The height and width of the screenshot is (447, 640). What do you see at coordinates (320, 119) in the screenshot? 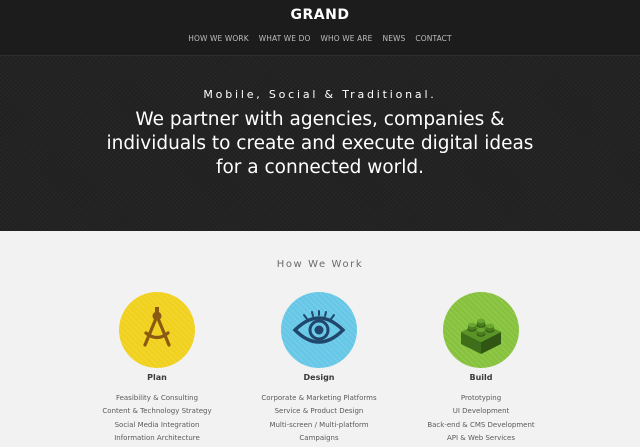
I see `hero-line: We partner with agencies, companies &` at bounding box center [320, 119].